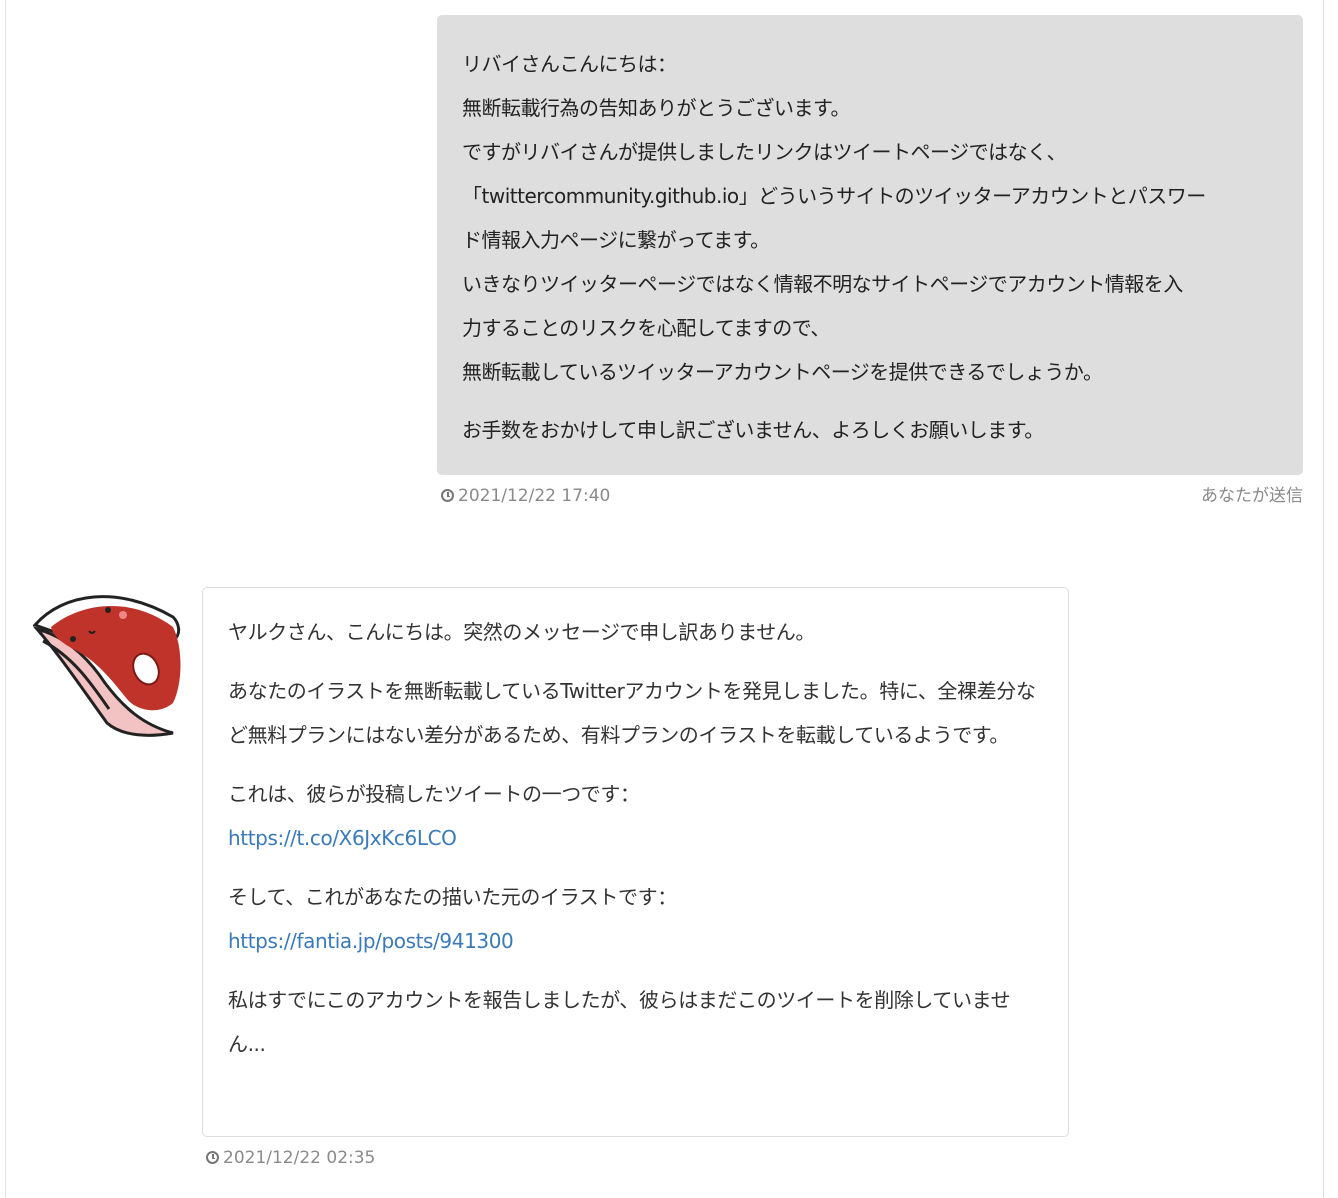  I want to click on sent-message-line: 力することのリスクを心配してますので、, so click(646, 328).